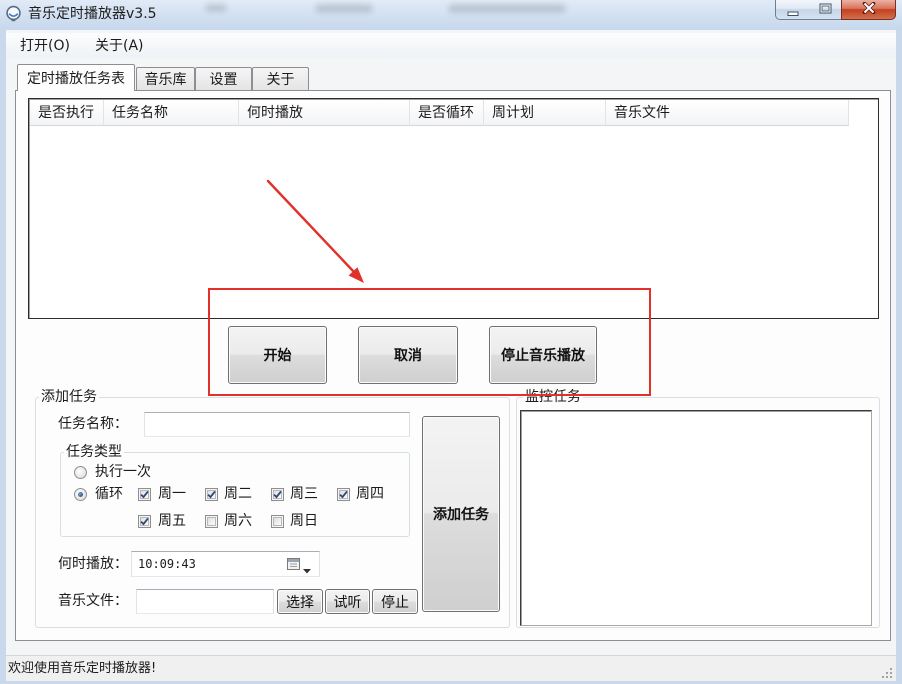 The width and height of the screenshot is (902, 684). Describe the element at coordinates (69, 397) in the screenshot. I see `add-task-group-title: 添加任务` at that location.